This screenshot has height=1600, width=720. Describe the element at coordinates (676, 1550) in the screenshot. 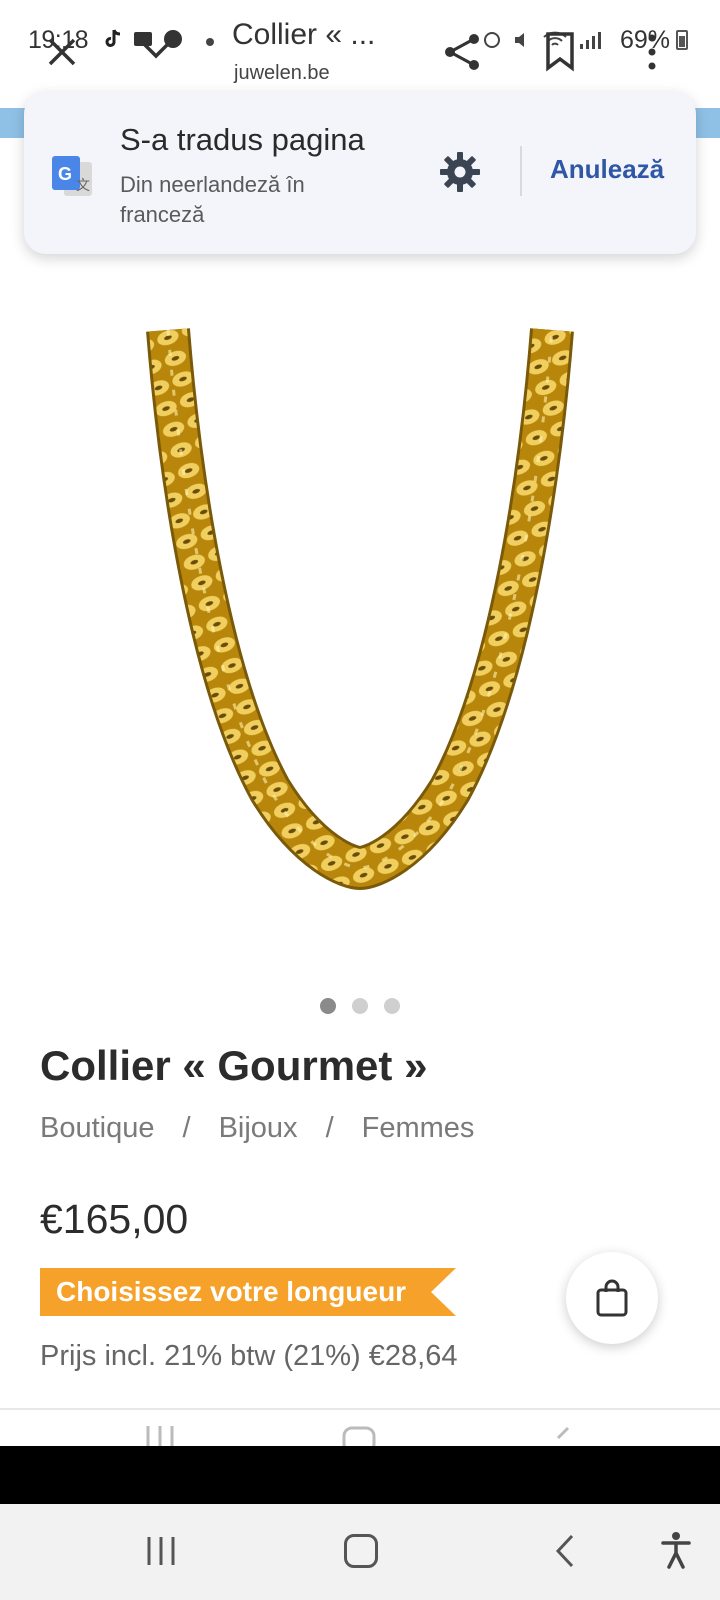

I see `accessibility-icon` at that location.